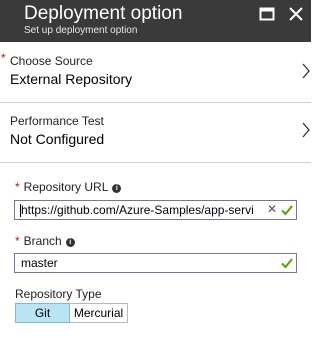 Image resolution: width=320 pixels, height=338 pixels. Describe the element at coordinates (57, 139) in the screenshot. I see `performance-test-value: Not Configured` at that location.